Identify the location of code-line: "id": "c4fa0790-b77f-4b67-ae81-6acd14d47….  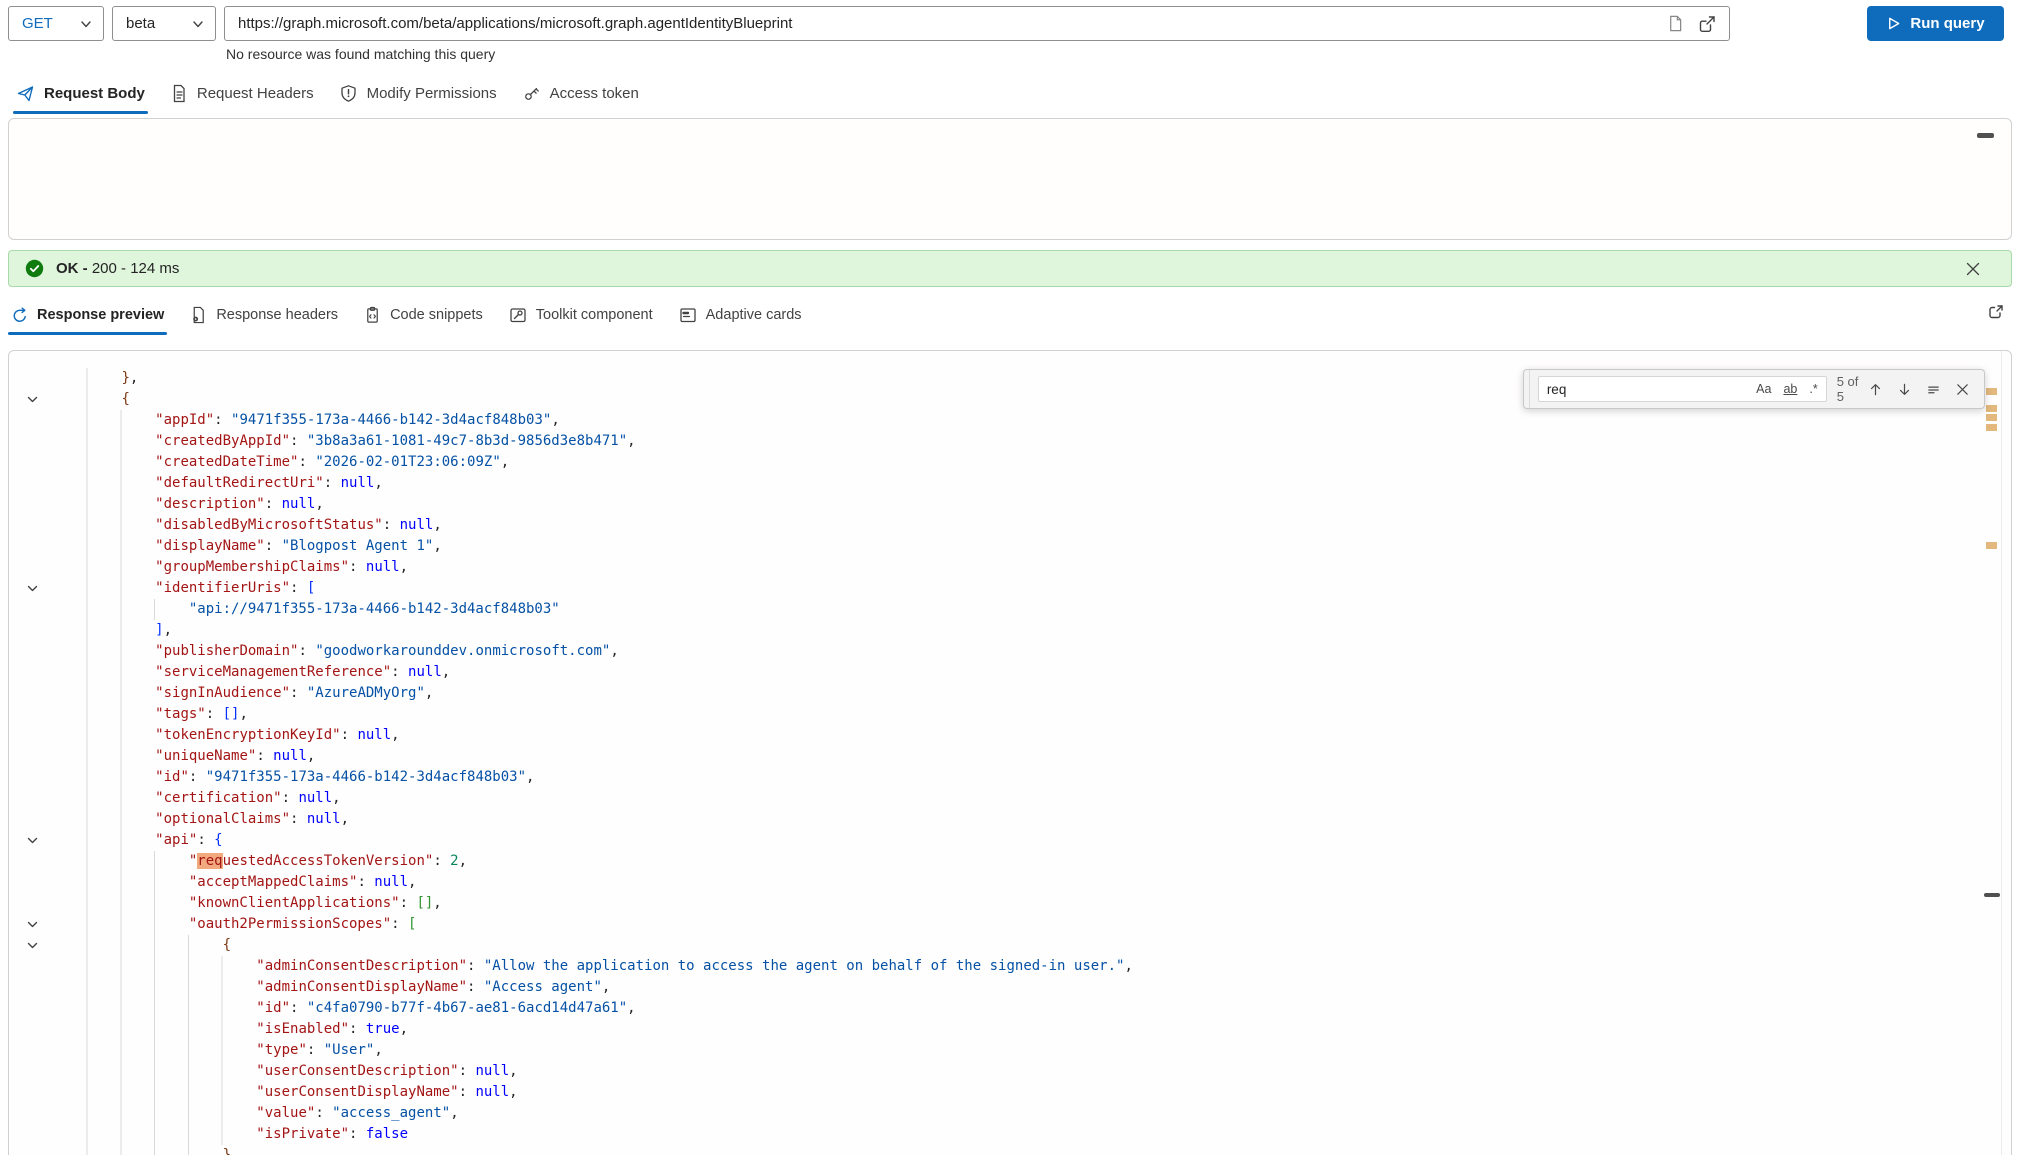
(1010, 1008).